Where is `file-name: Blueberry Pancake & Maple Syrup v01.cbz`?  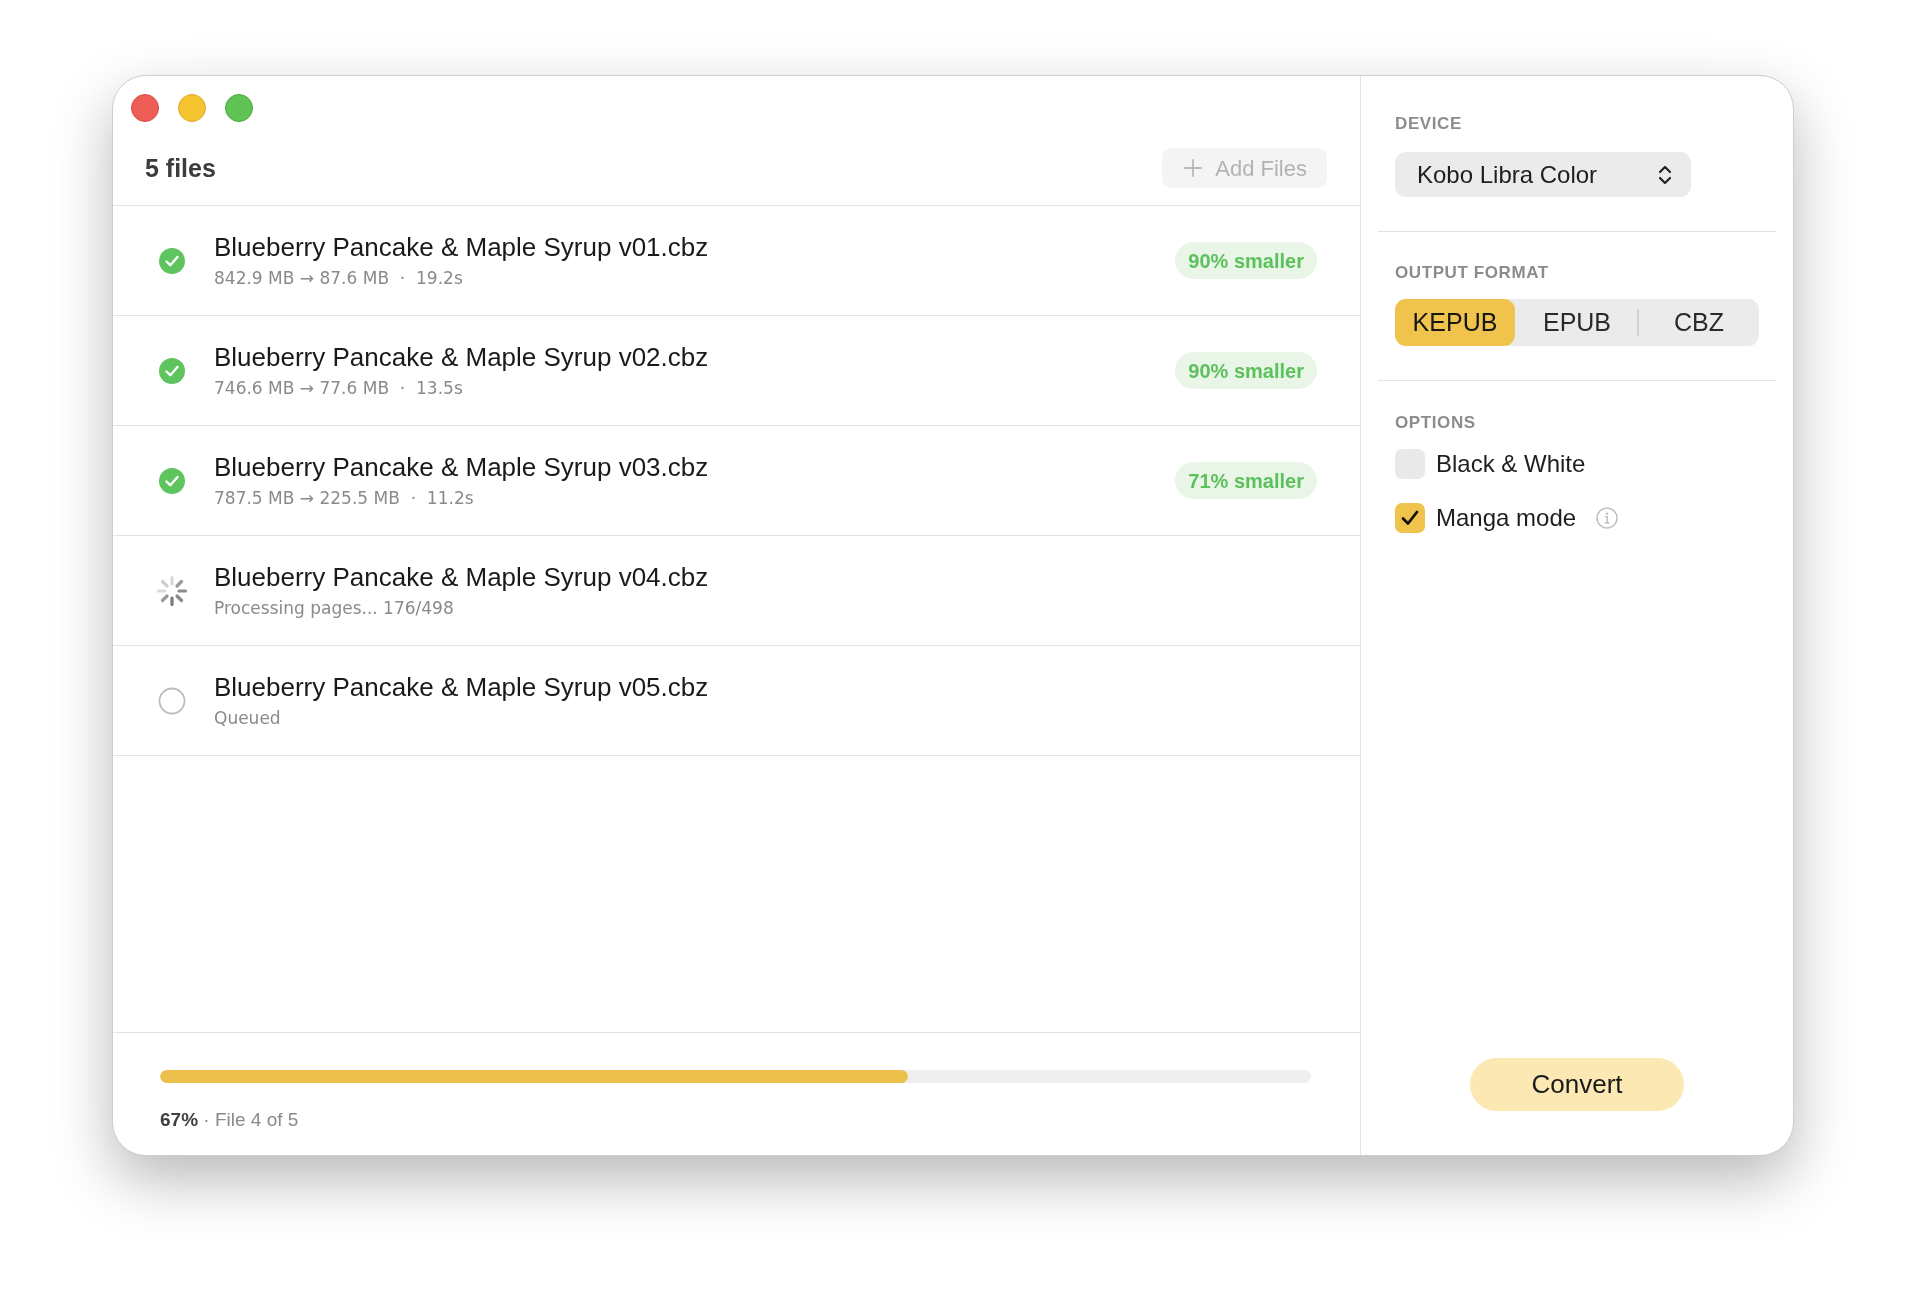
file-name: Blueberry Pancake & Maple Syrup v01.cbz is located at coordinates (461, 247).